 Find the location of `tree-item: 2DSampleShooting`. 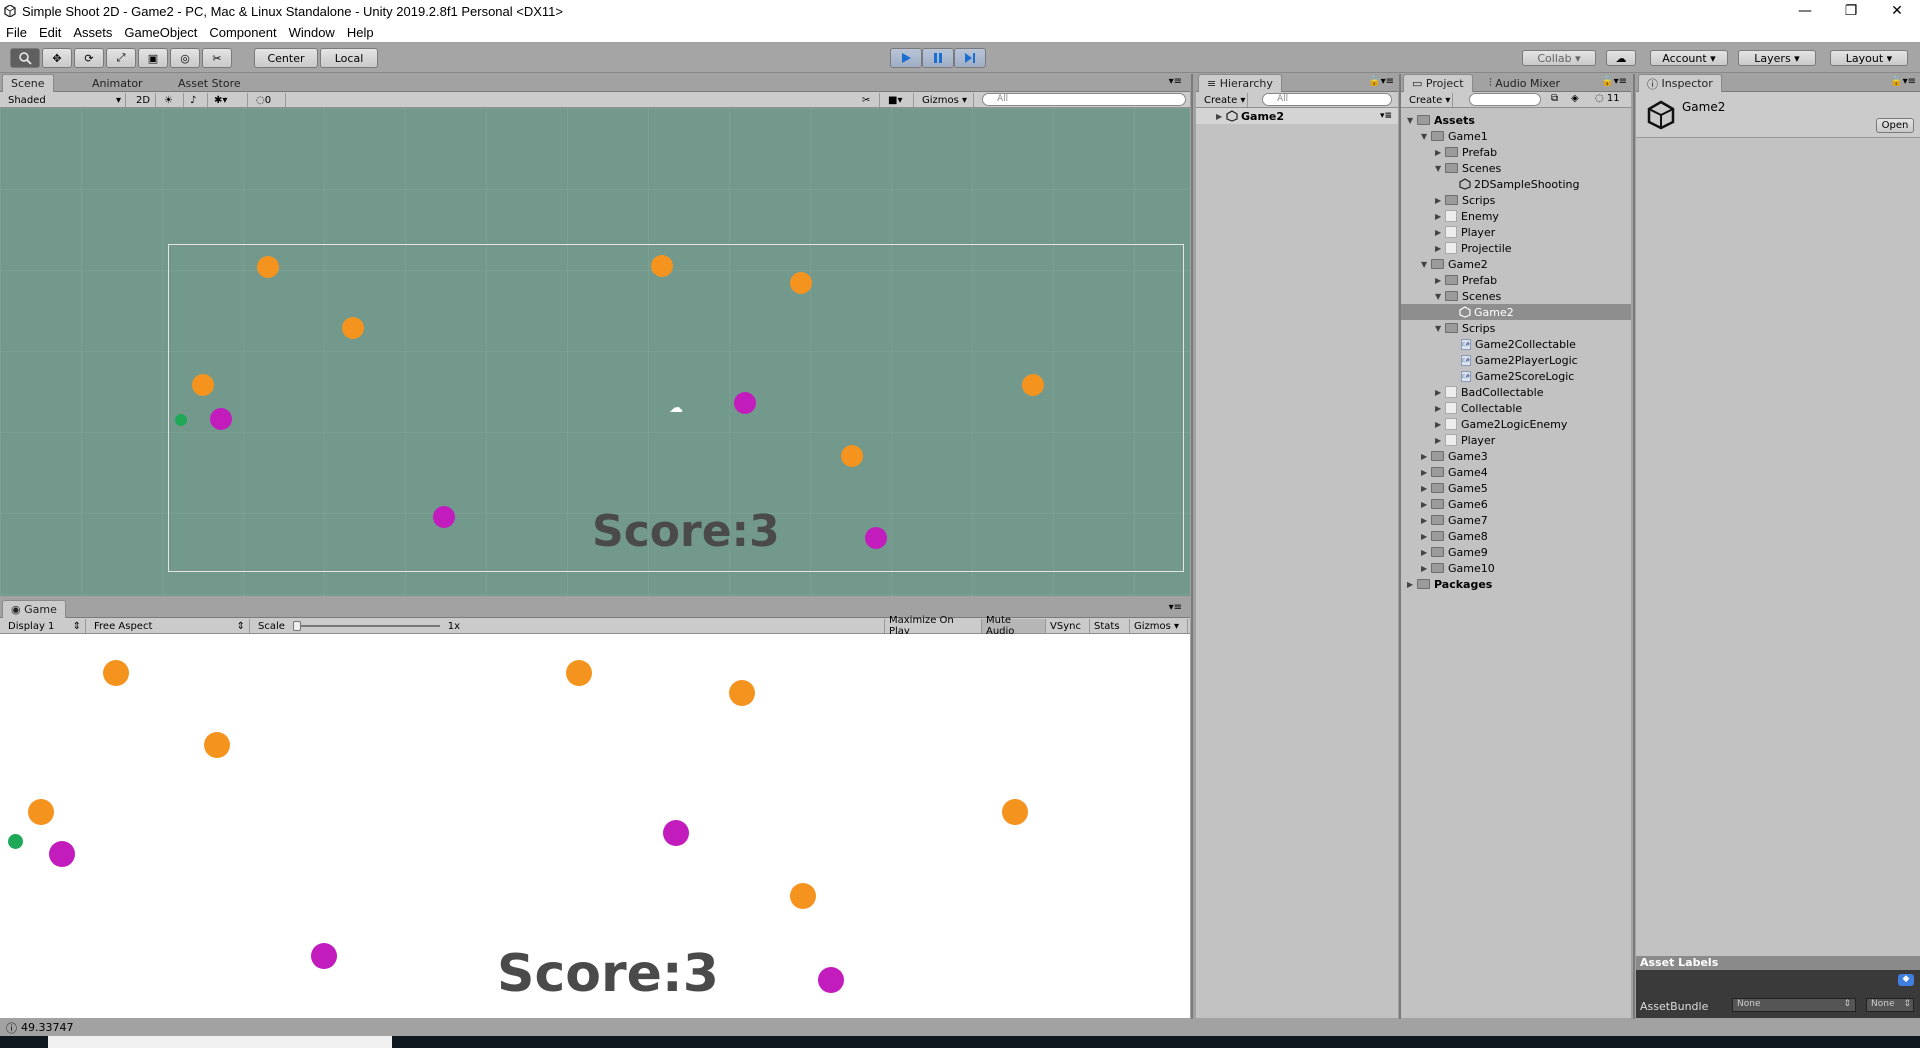

tree-item: 2DSampleShooting is located at coordinates (1519, 184).